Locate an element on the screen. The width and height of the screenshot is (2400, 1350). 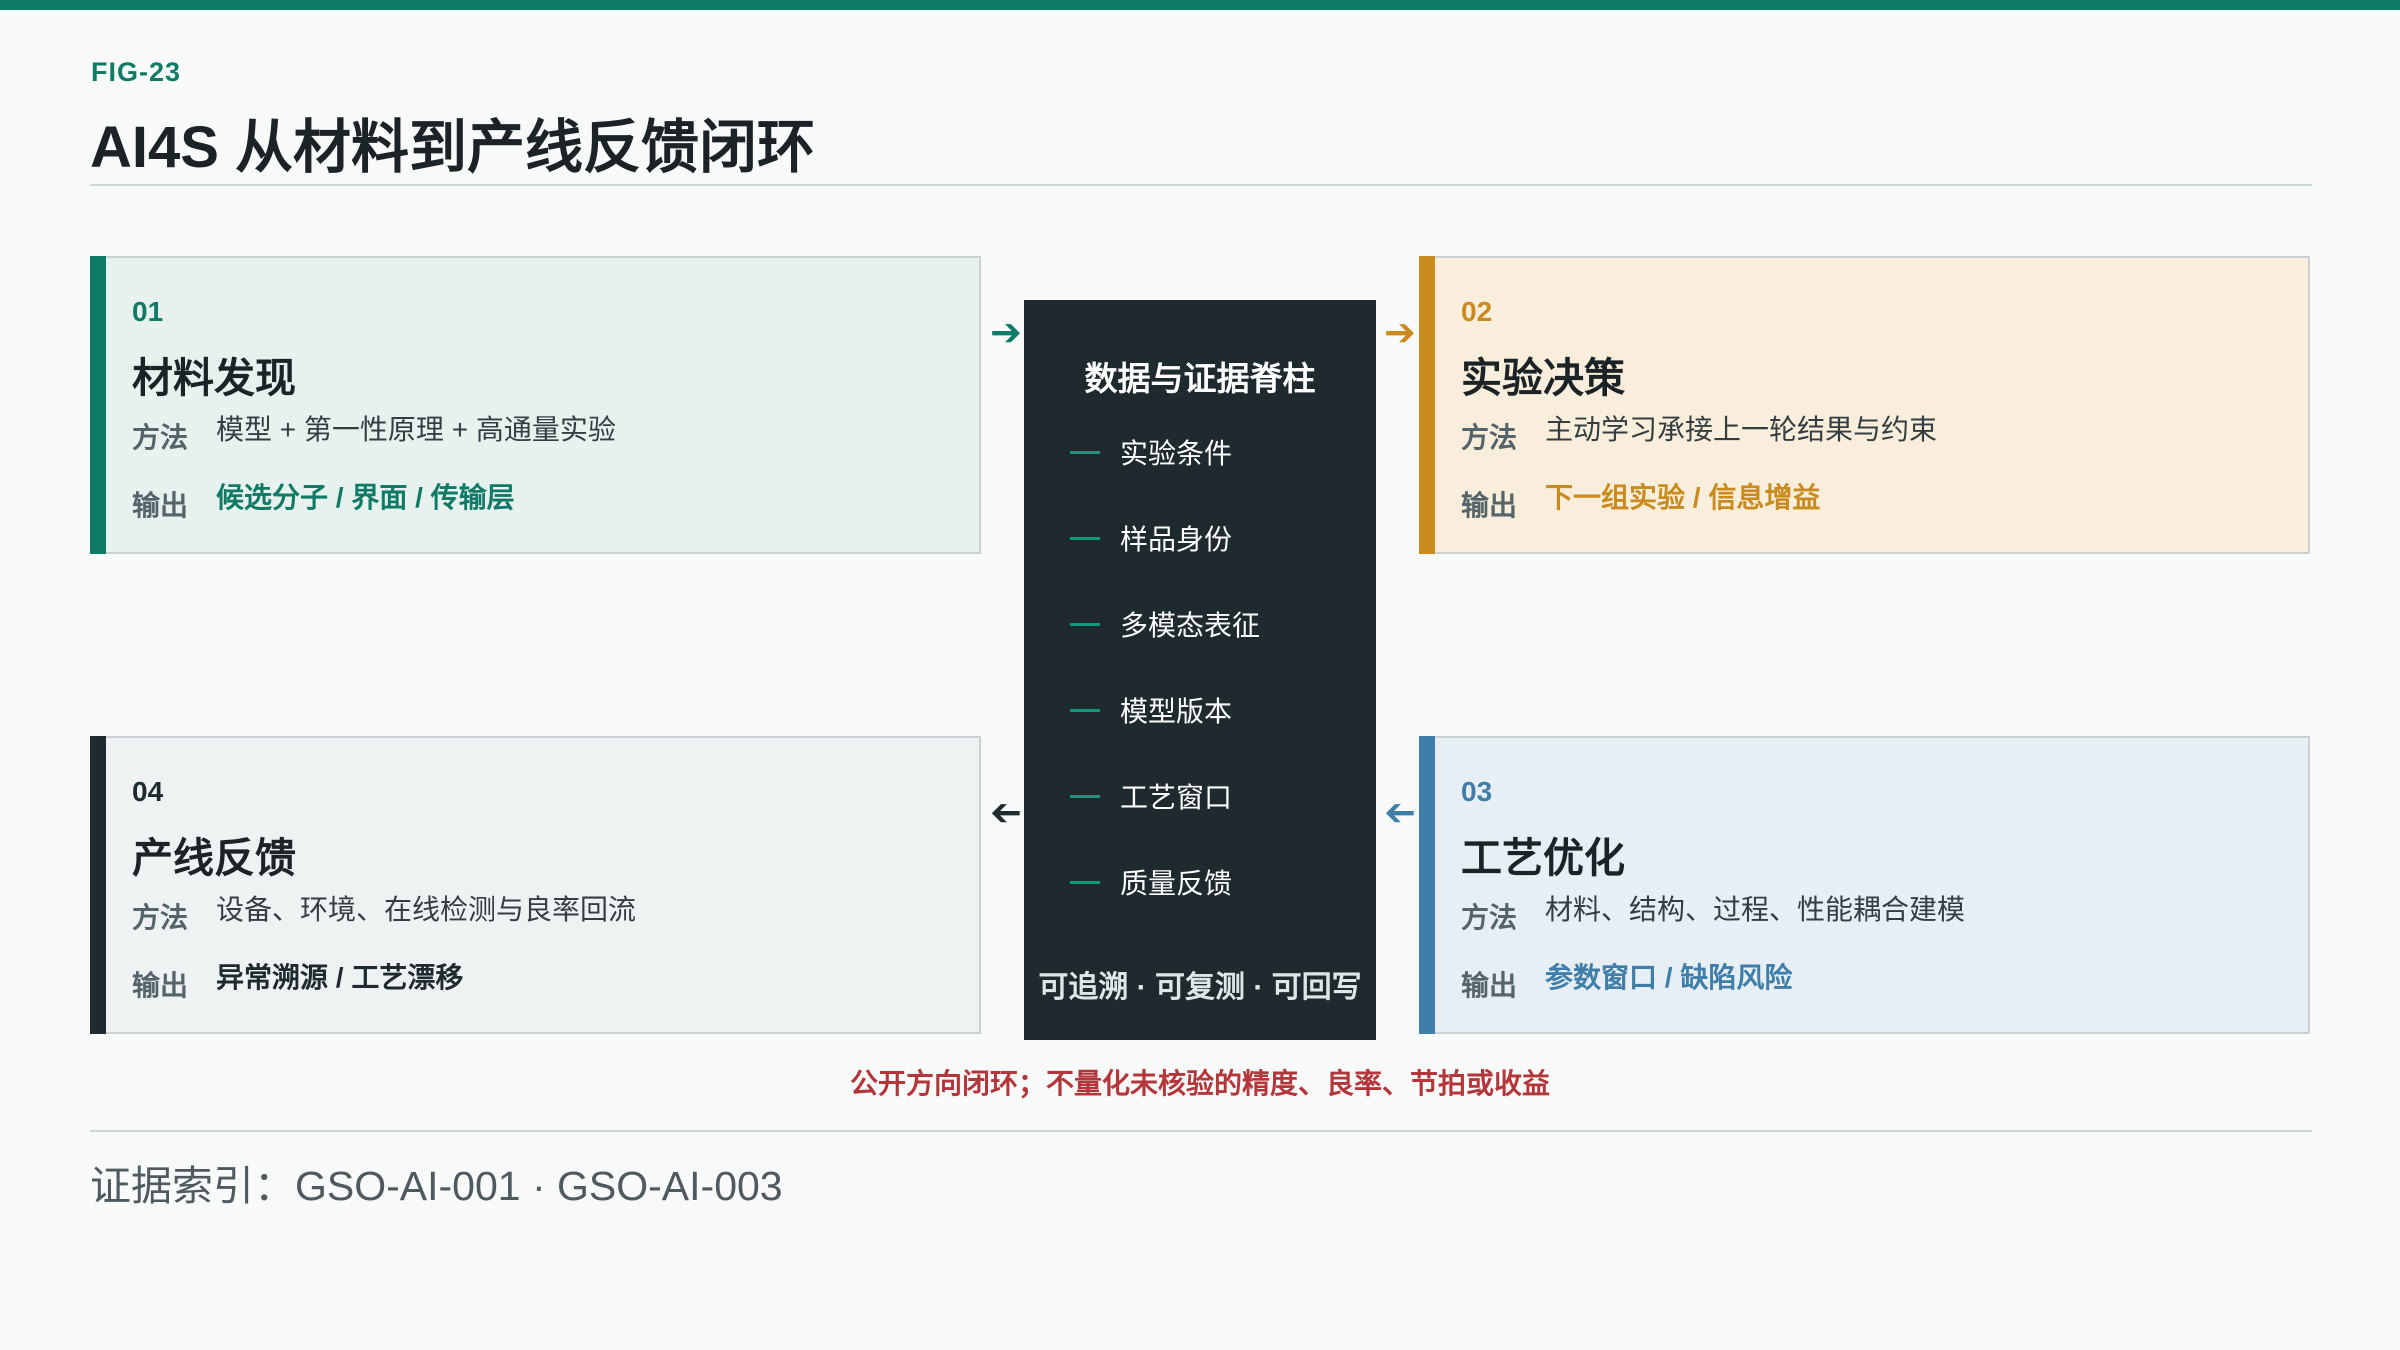
spine-item-label: 多模态表征 is located at coordinates (1190, 625).